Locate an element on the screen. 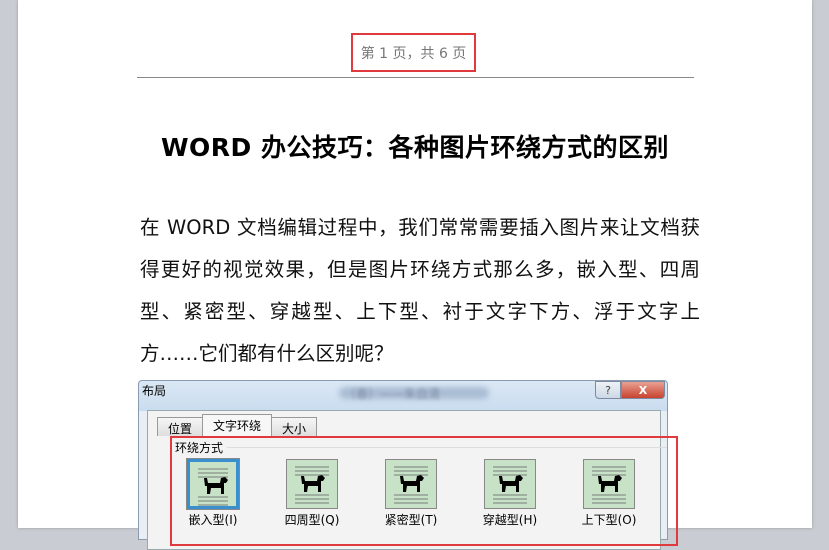 The image size is (829, 550). title-rest: 办公技巧：各种图片环绕方式的区别 is located at coordinates (460, 147).